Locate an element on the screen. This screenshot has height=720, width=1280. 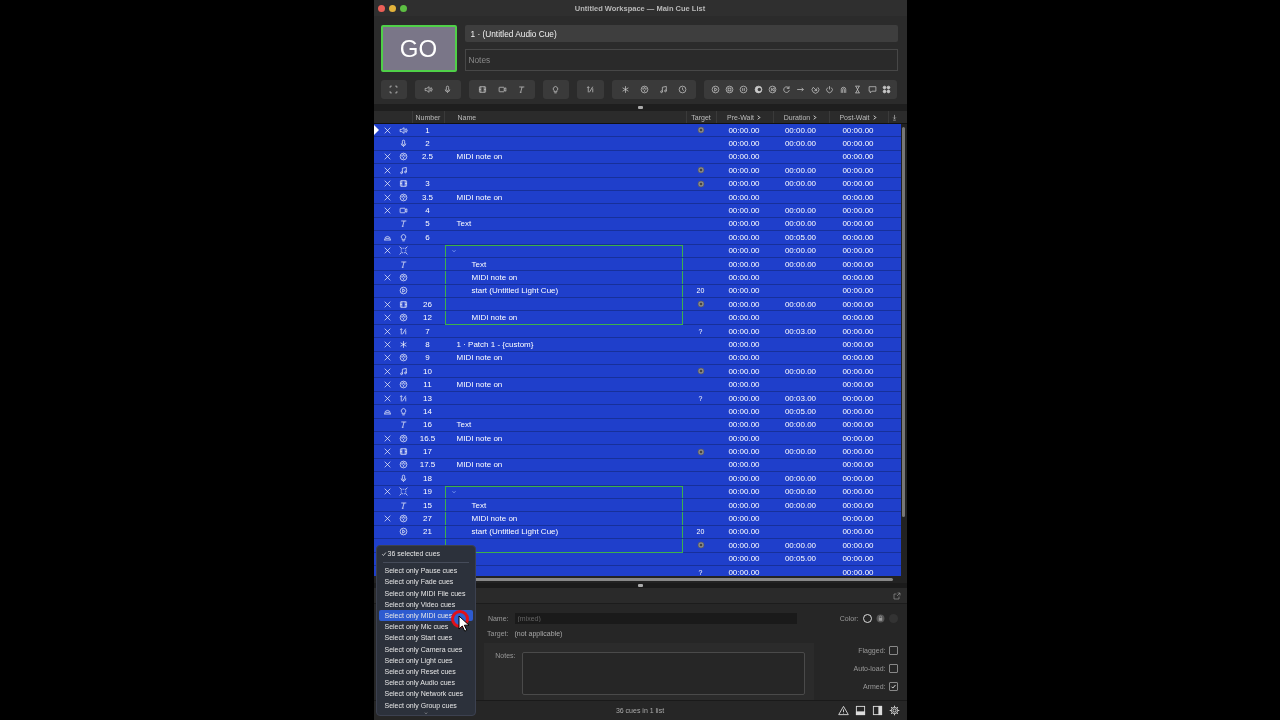
notes-field is located at coordinates (663, 673).